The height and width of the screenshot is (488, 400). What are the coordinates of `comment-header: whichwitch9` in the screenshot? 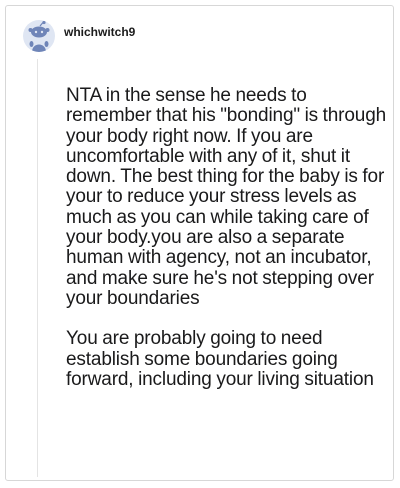 It's located at (79, 36).